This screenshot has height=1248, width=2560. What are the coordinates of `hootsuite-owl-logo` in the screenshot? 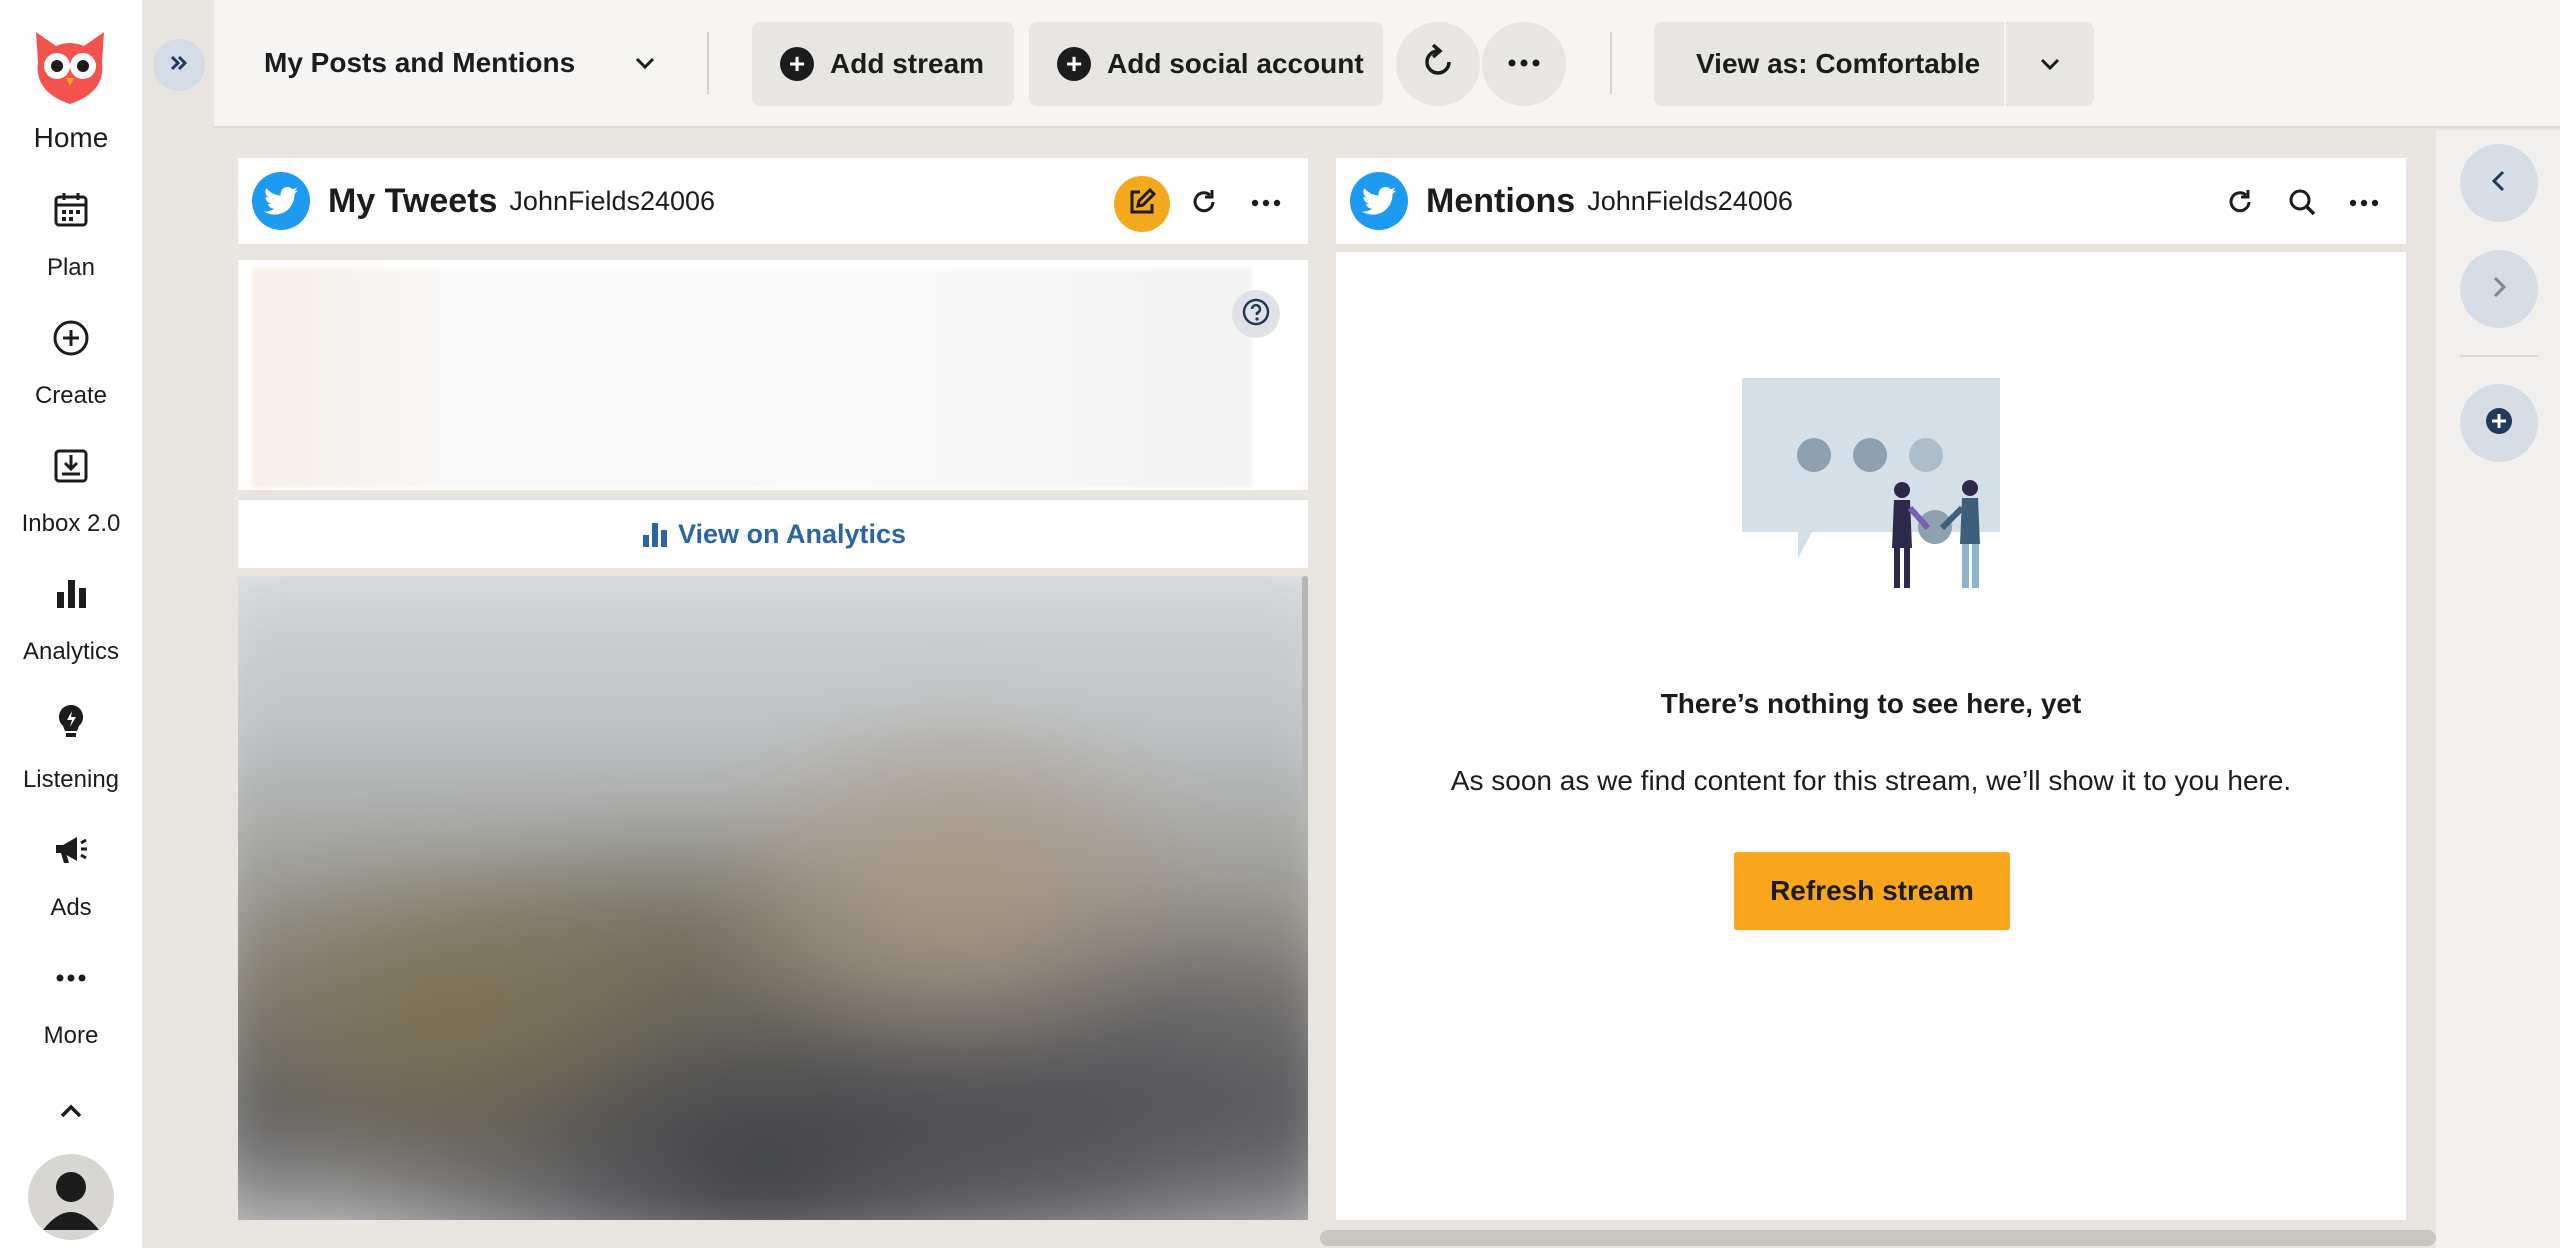 It's located at (70, 66).